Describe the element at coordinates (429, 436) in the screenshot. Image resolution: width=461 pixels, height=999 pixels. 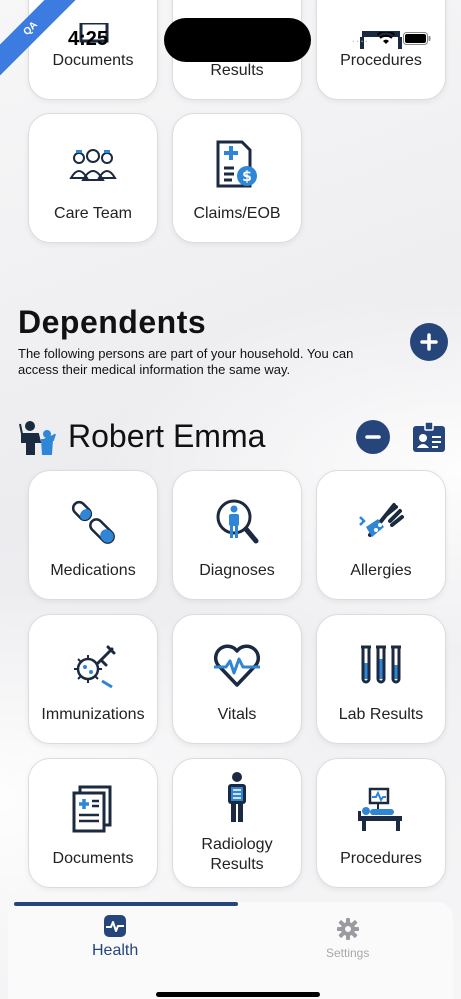
I see `id-card-icon` at that location.